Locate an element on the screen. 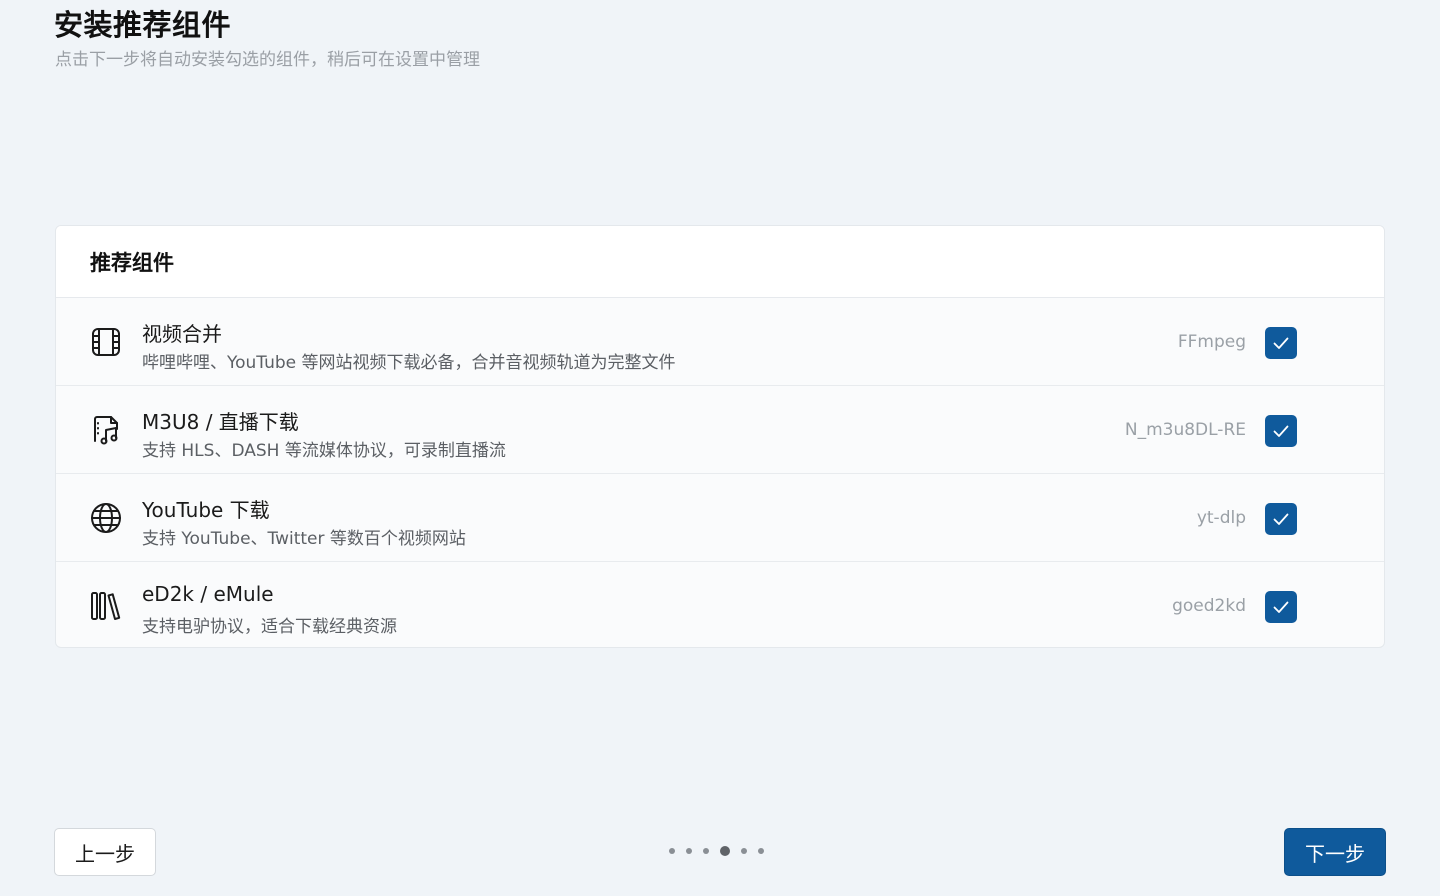 This screenshot has width=1440, height=896. page-title: 安装推荐组件 is located at coordinates (143, 25).